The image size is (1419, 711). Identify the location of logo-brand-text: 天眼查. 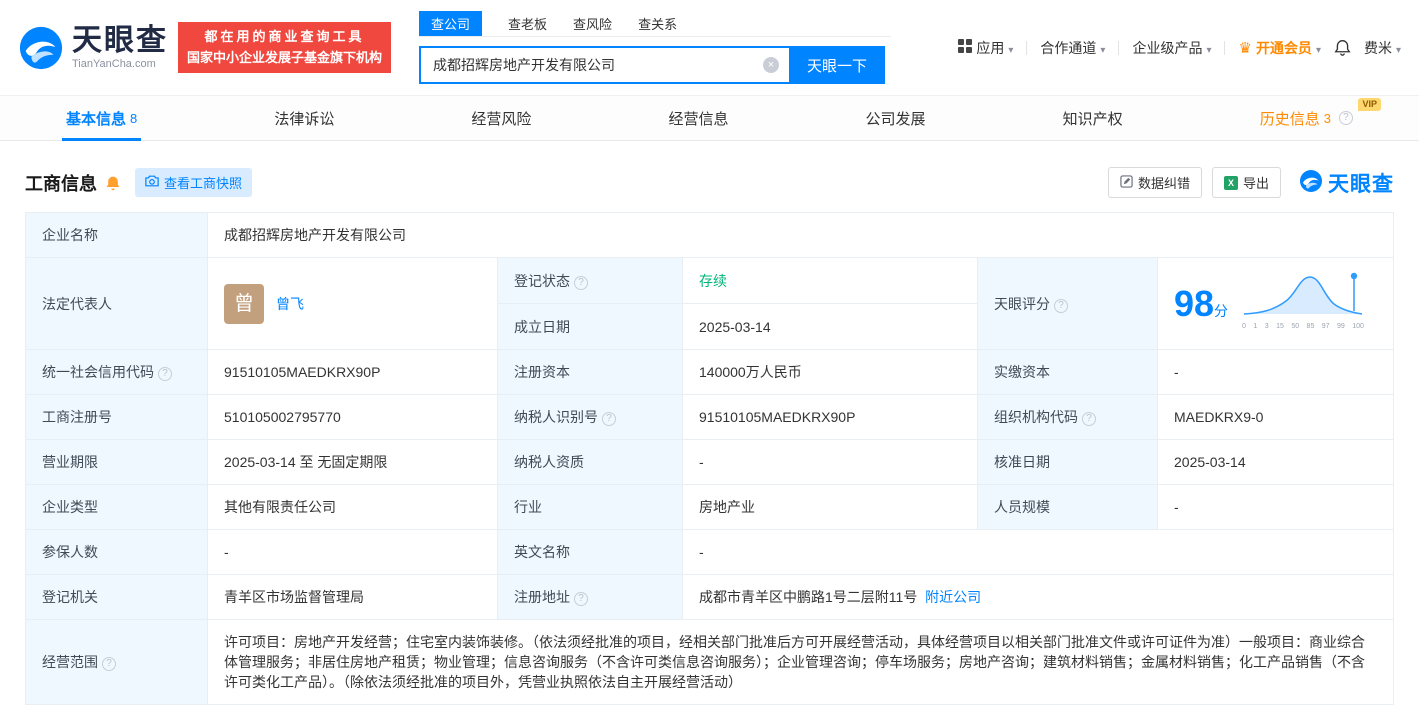
(120, 40).